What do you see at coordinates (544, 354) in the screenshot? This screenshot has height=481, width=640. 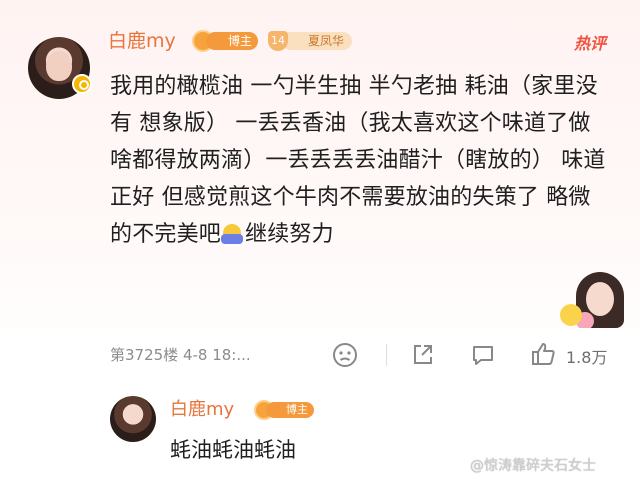 I see `thumbs-up-icon` at bounding box center [544, 354].